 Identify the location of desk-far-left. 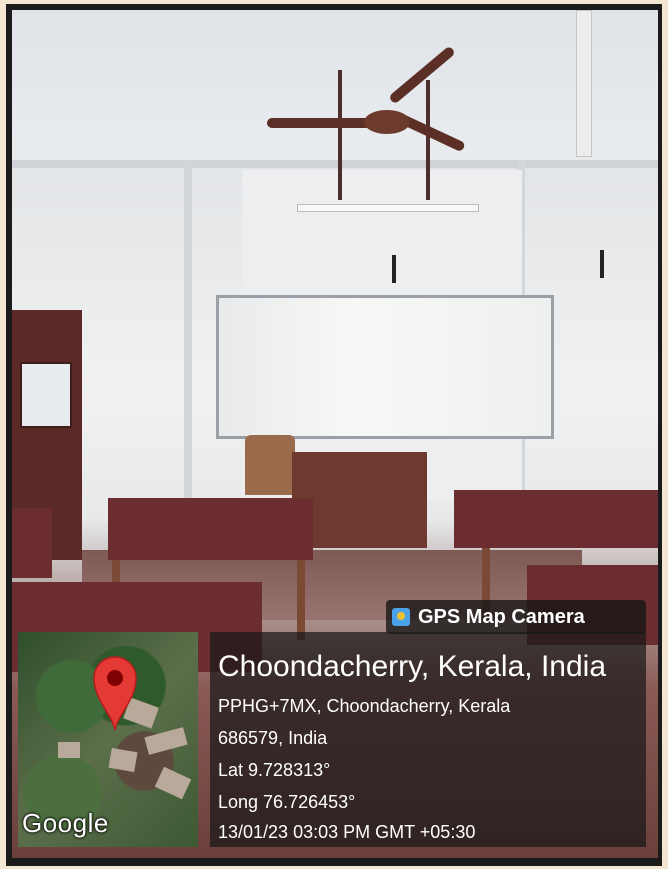
(32, 543).